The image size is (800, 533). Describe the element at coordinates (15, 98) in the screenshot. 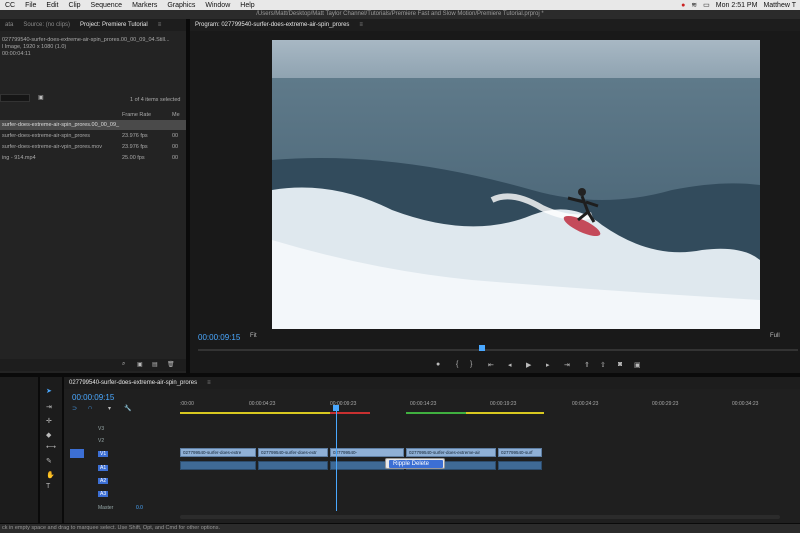

I see `project-search-input` at that location.